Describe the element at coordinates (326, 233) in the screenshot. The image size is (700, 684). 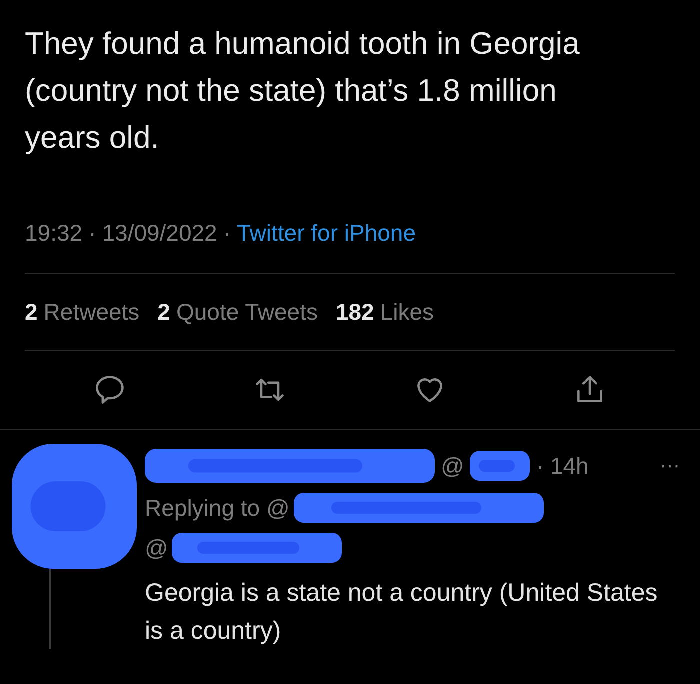
I see `source-link: Twitter for iPhone` at that location.